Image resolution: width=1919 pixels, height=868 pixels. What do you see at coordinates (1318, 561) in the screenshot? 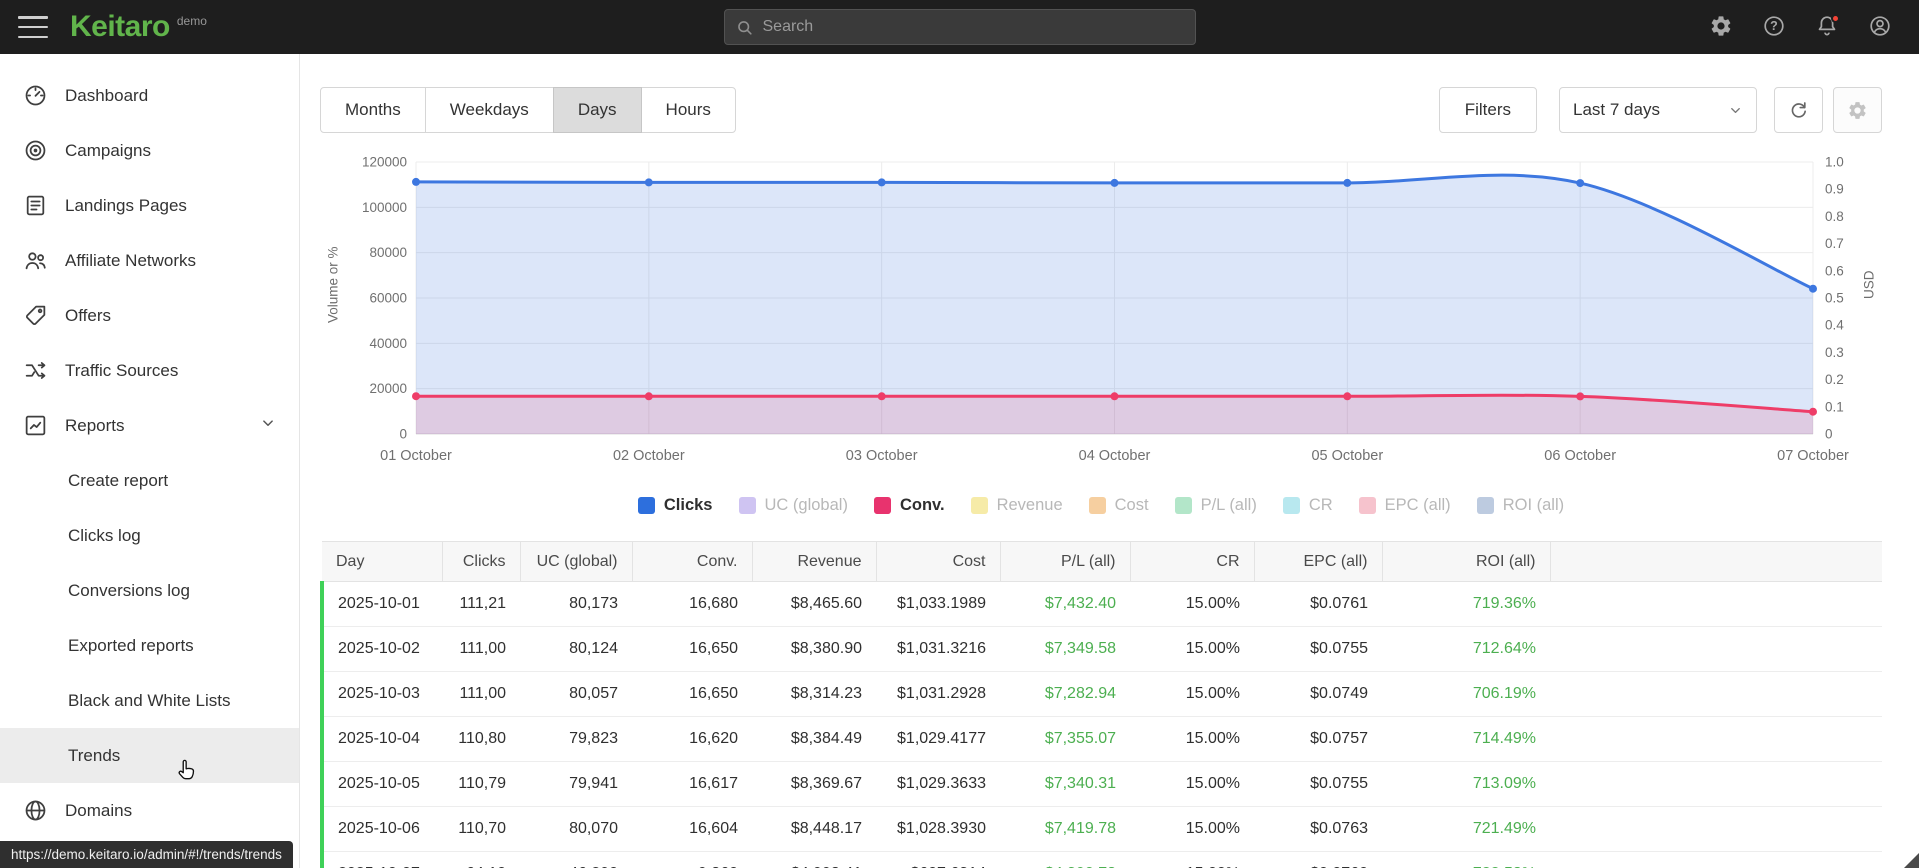
I see `col-epc-all: EPC (all)` at bounding box center [1318, 561].